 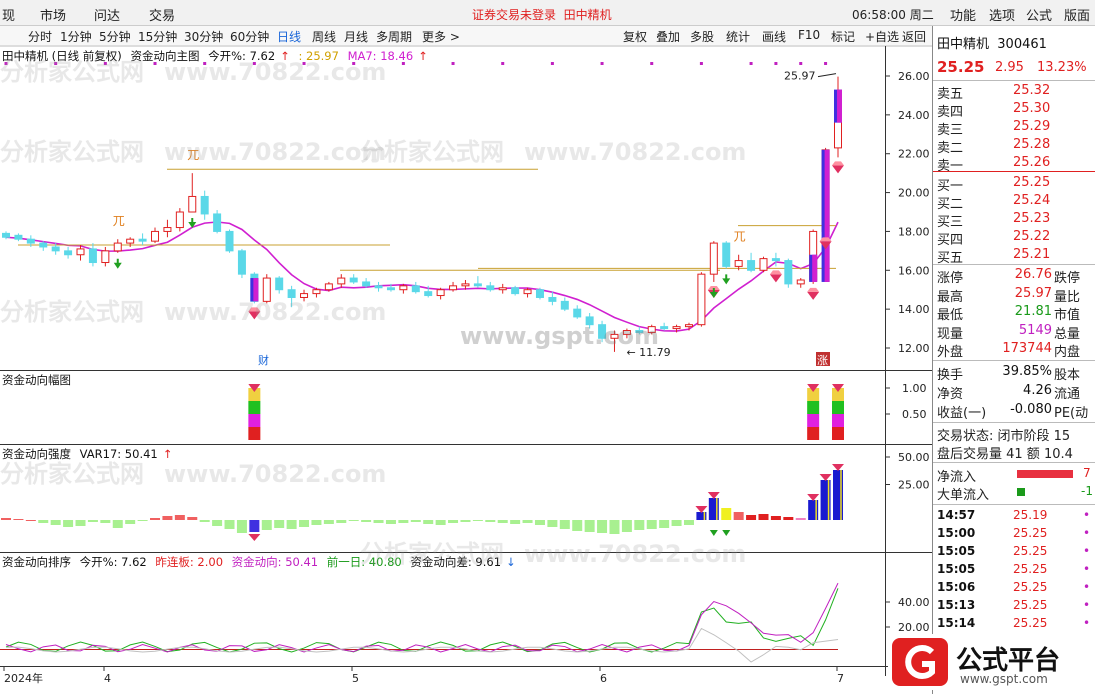 What do you see at coordinates (289, 36) in the screenshot?
I see `tab-daily: 日线` at bounding box center [289, 36].